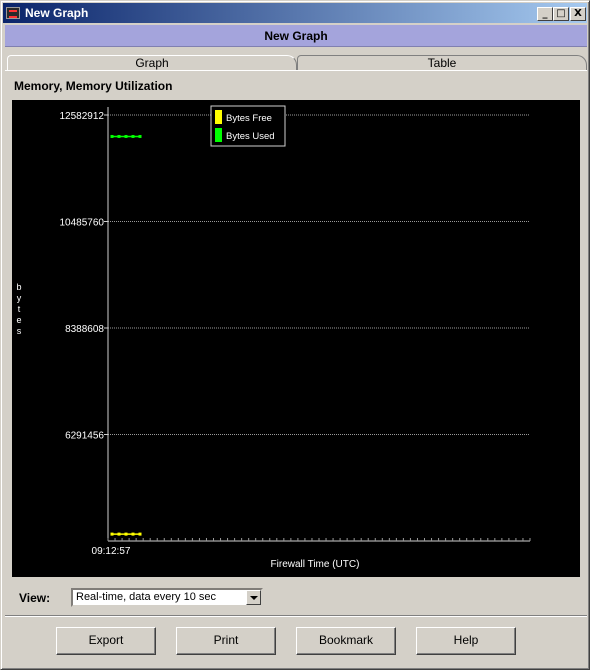  What do you see at coordinates (82, 116) in the screenshot?
I see `y-tick-label: 12582912` at bounding box center [82, 116].